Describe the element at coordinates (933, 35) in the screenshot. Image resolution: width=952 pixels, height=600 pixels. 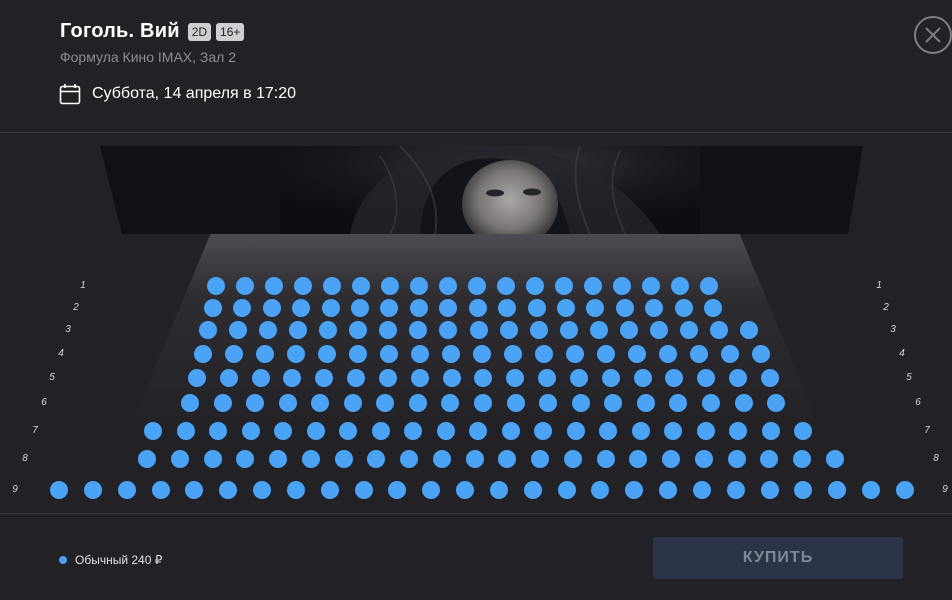
I see `close-button` at that location.